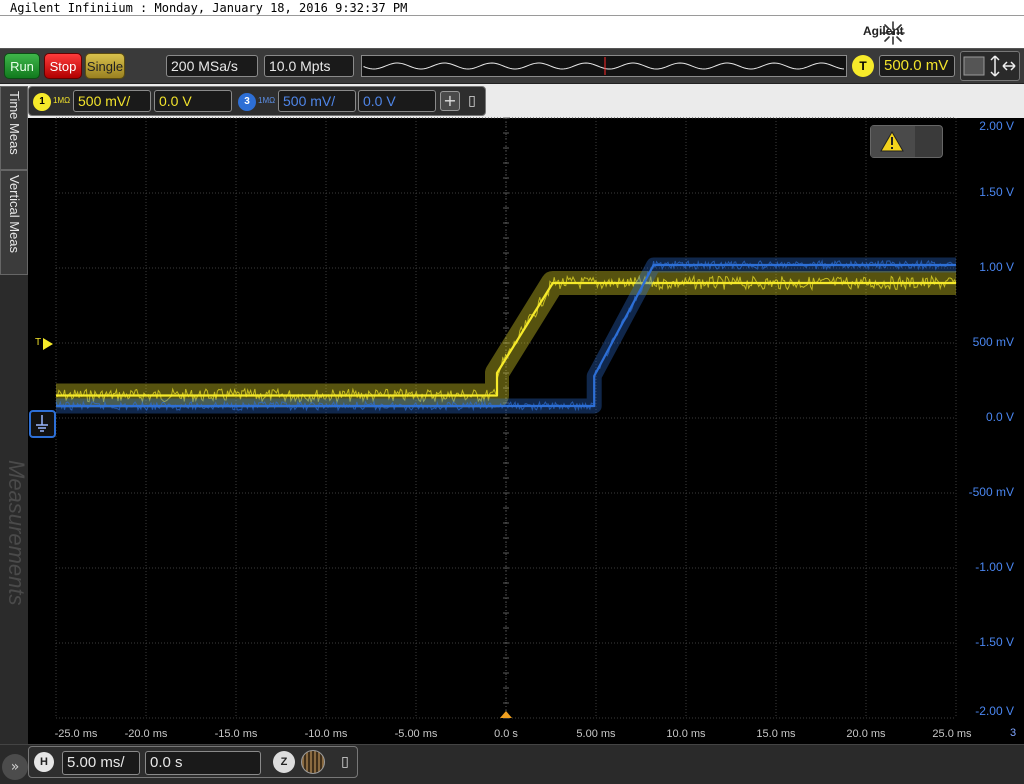 The height and width of the screenshot is (784, 1024). What do you see at coordinates (247, 102) in the screenshot?
I see `channel-3-badge: 3` at bounding box center [247, 102].